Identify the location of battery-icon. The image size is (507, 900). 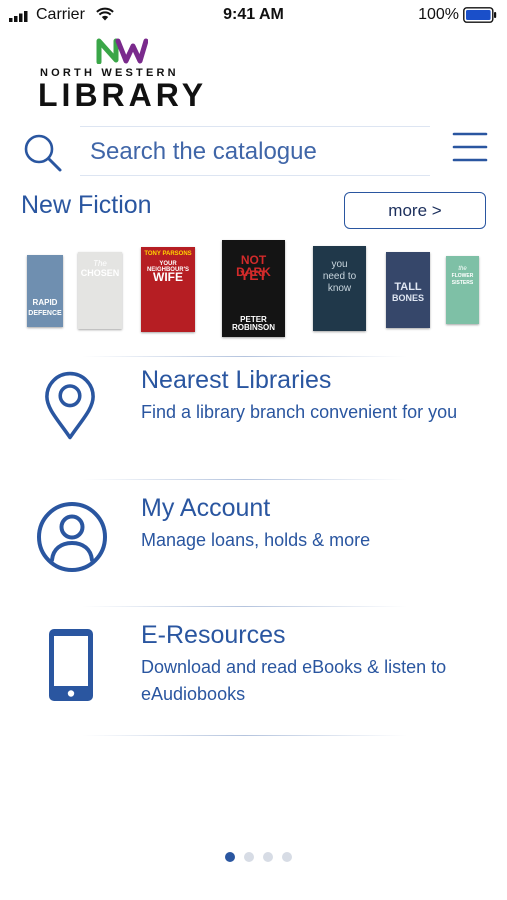
(480, 15).